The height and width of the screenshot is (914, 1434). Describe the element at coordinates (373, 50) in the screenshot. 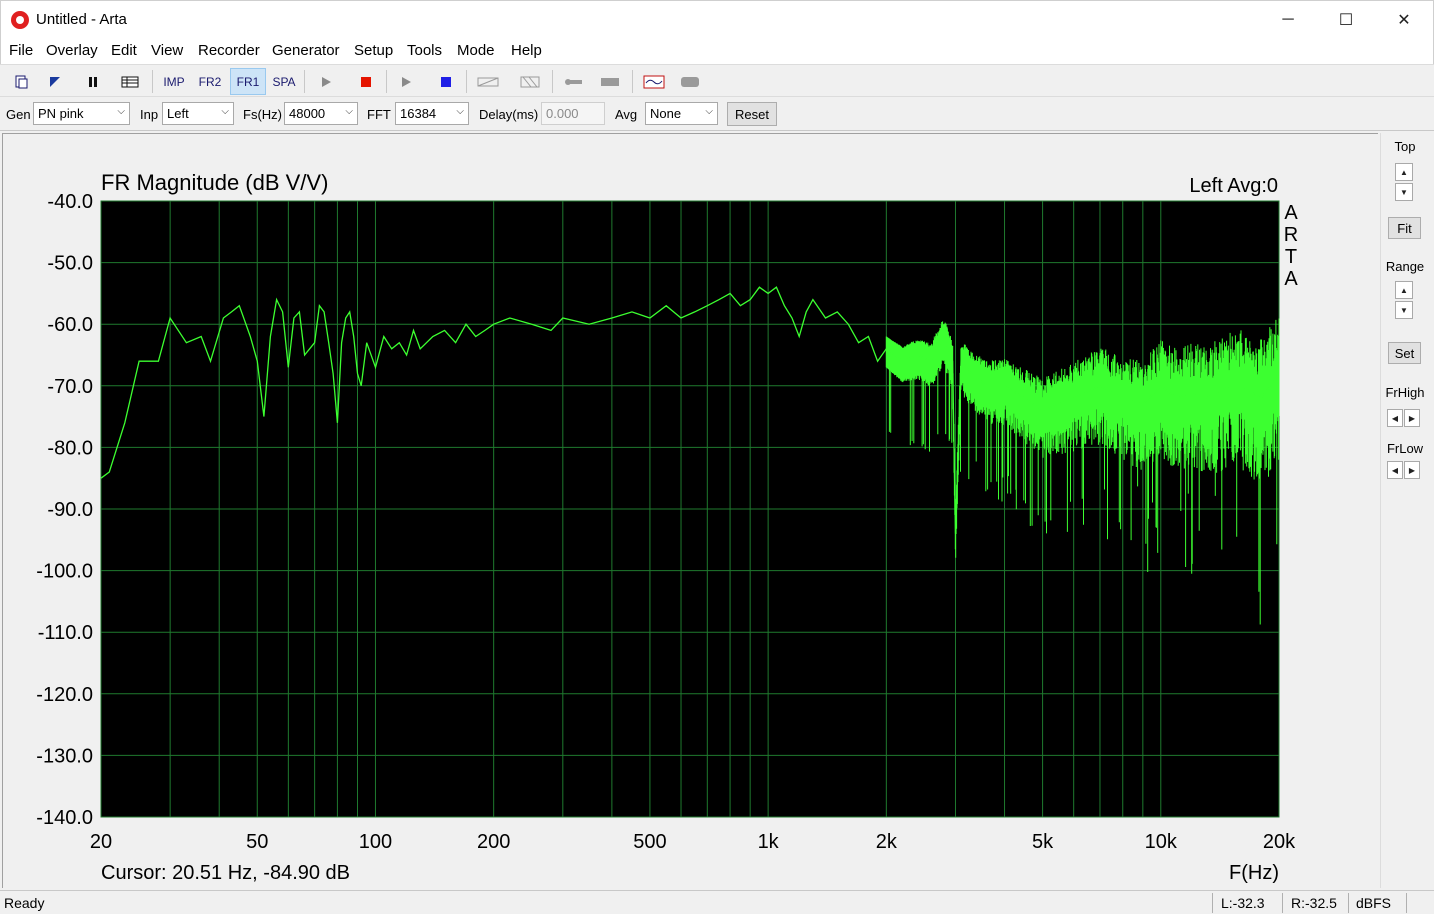

I see `menu-setup: Setup` at that location.